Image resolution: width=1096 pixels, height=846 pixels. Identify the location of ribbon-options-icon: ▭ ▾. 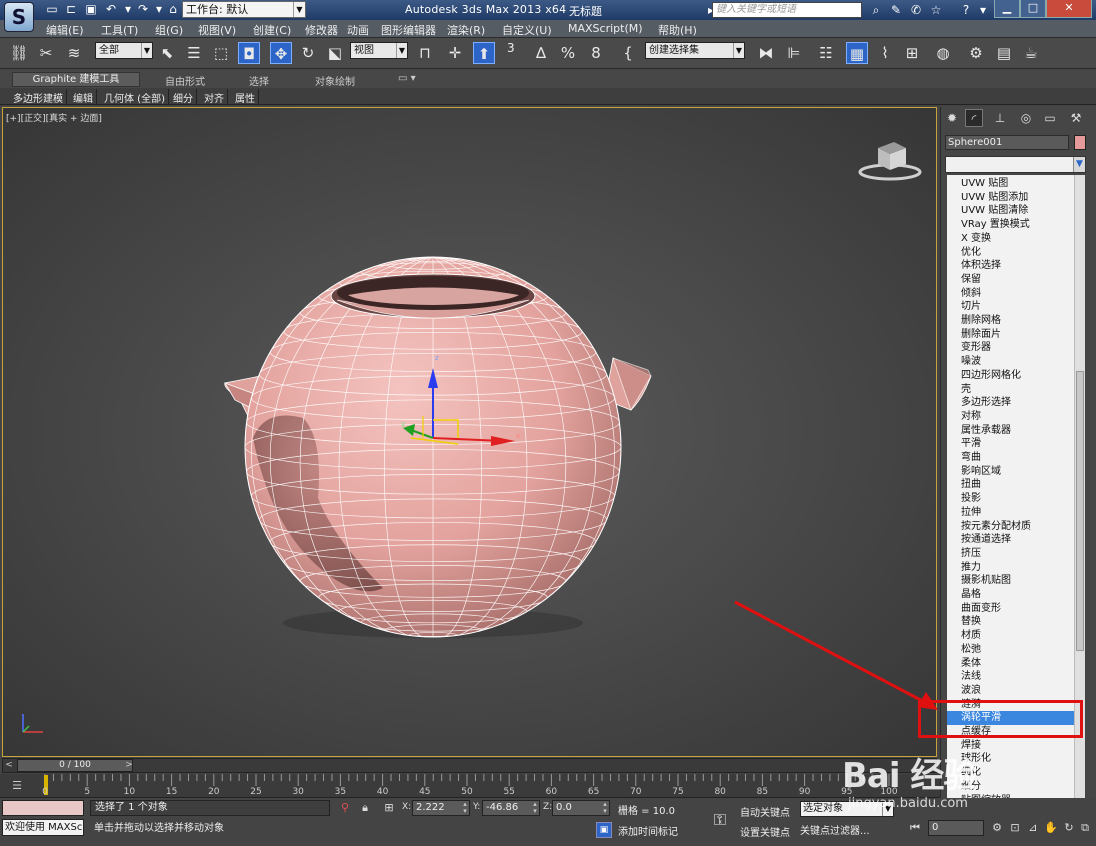
(407, 78).